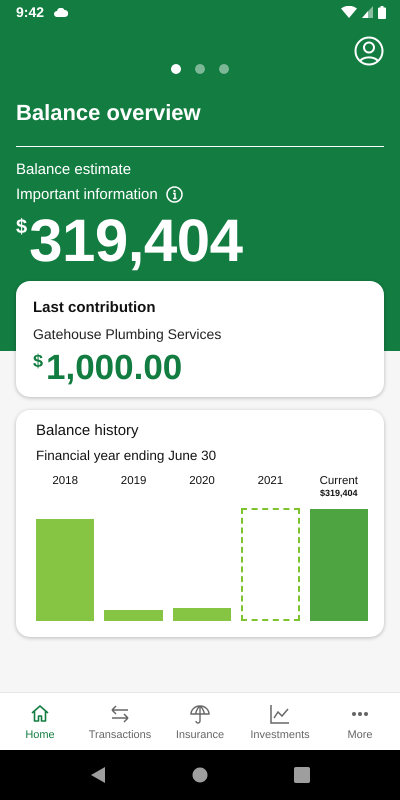 The image size is (400, 800). I want to click on nav-tab: Transactions, so click(120, 721).